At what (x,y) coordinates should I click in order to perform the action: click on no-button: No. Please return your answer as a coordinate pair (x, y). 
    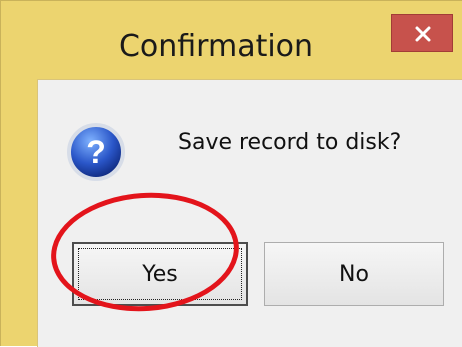
    Looking at the image, I should click on (354, 274).